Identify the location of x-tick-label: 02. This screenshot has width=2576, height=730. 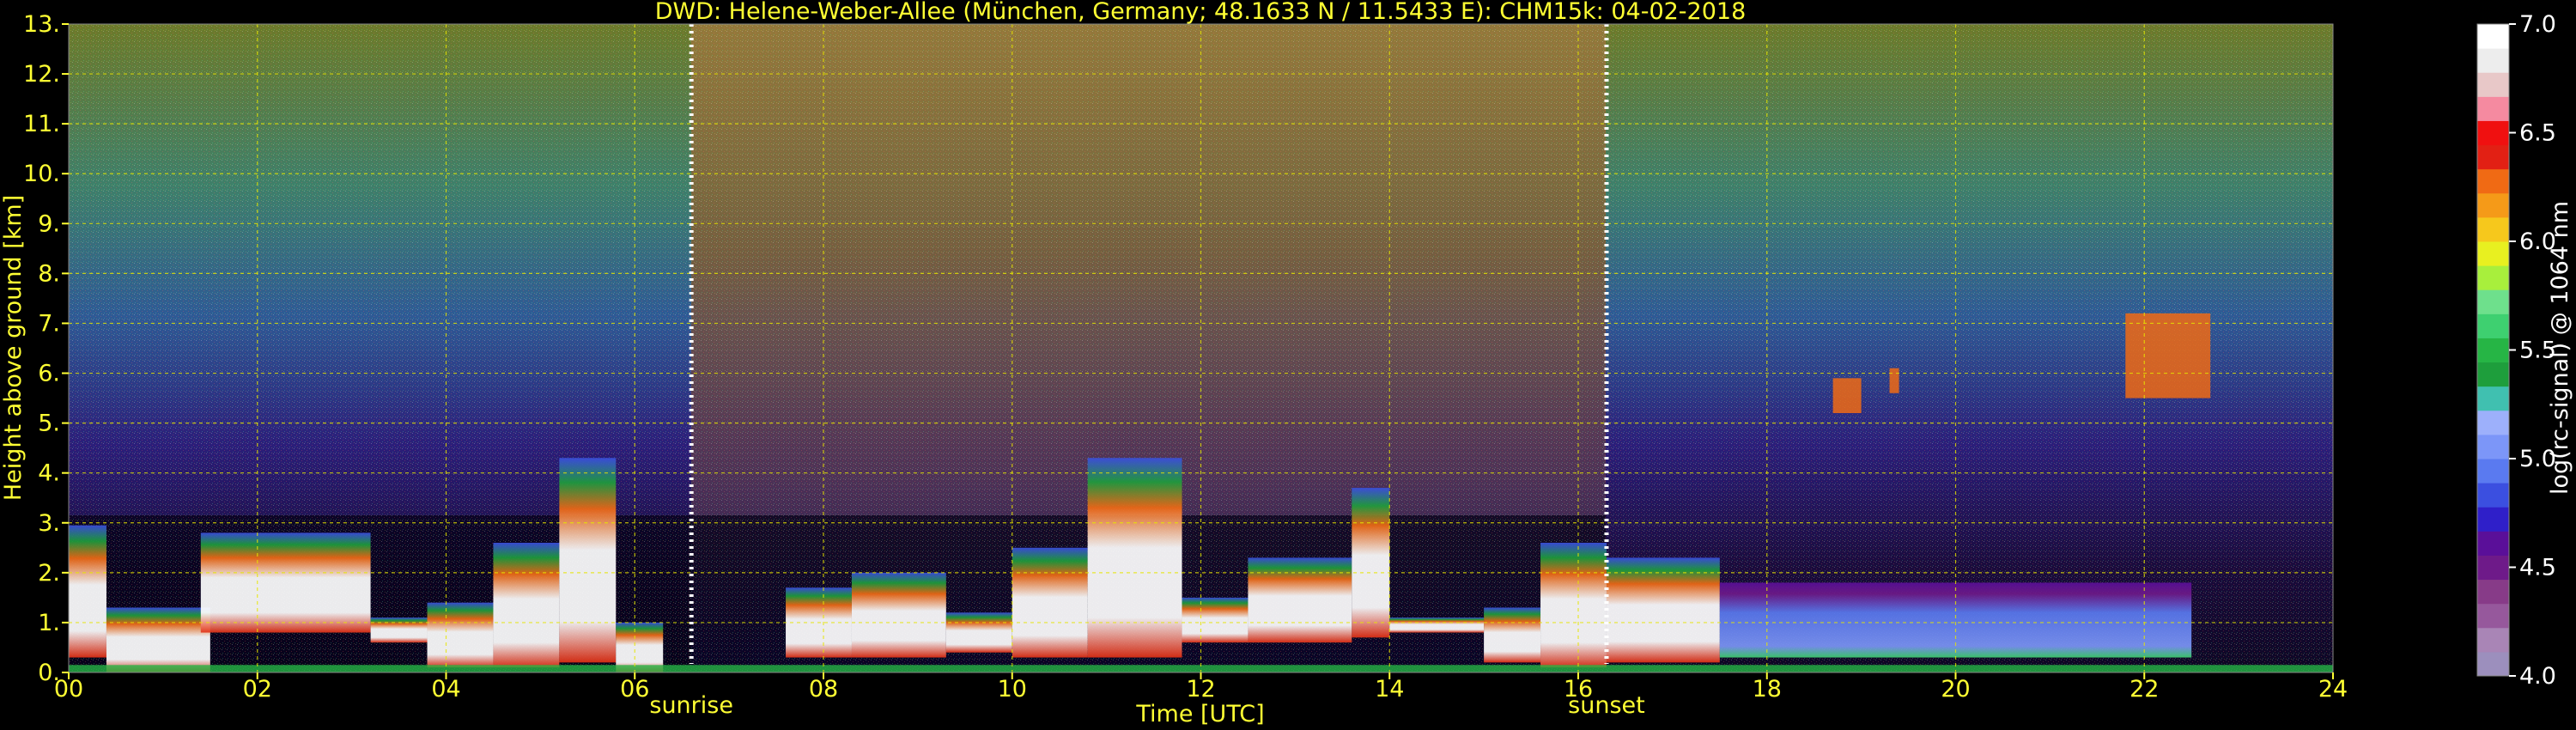
(258, 689).